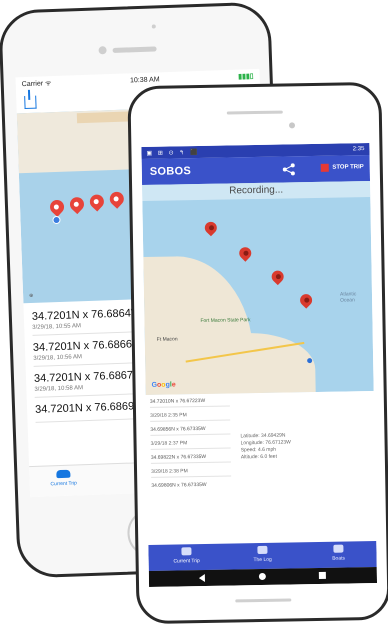 The width and height of the screenshot is (388, 624). What do you see at coordinates (259, 457) in the screenshot?
I see `detail-altitude: Altitude: 6.0 feet` at bounding box center [259, 457].